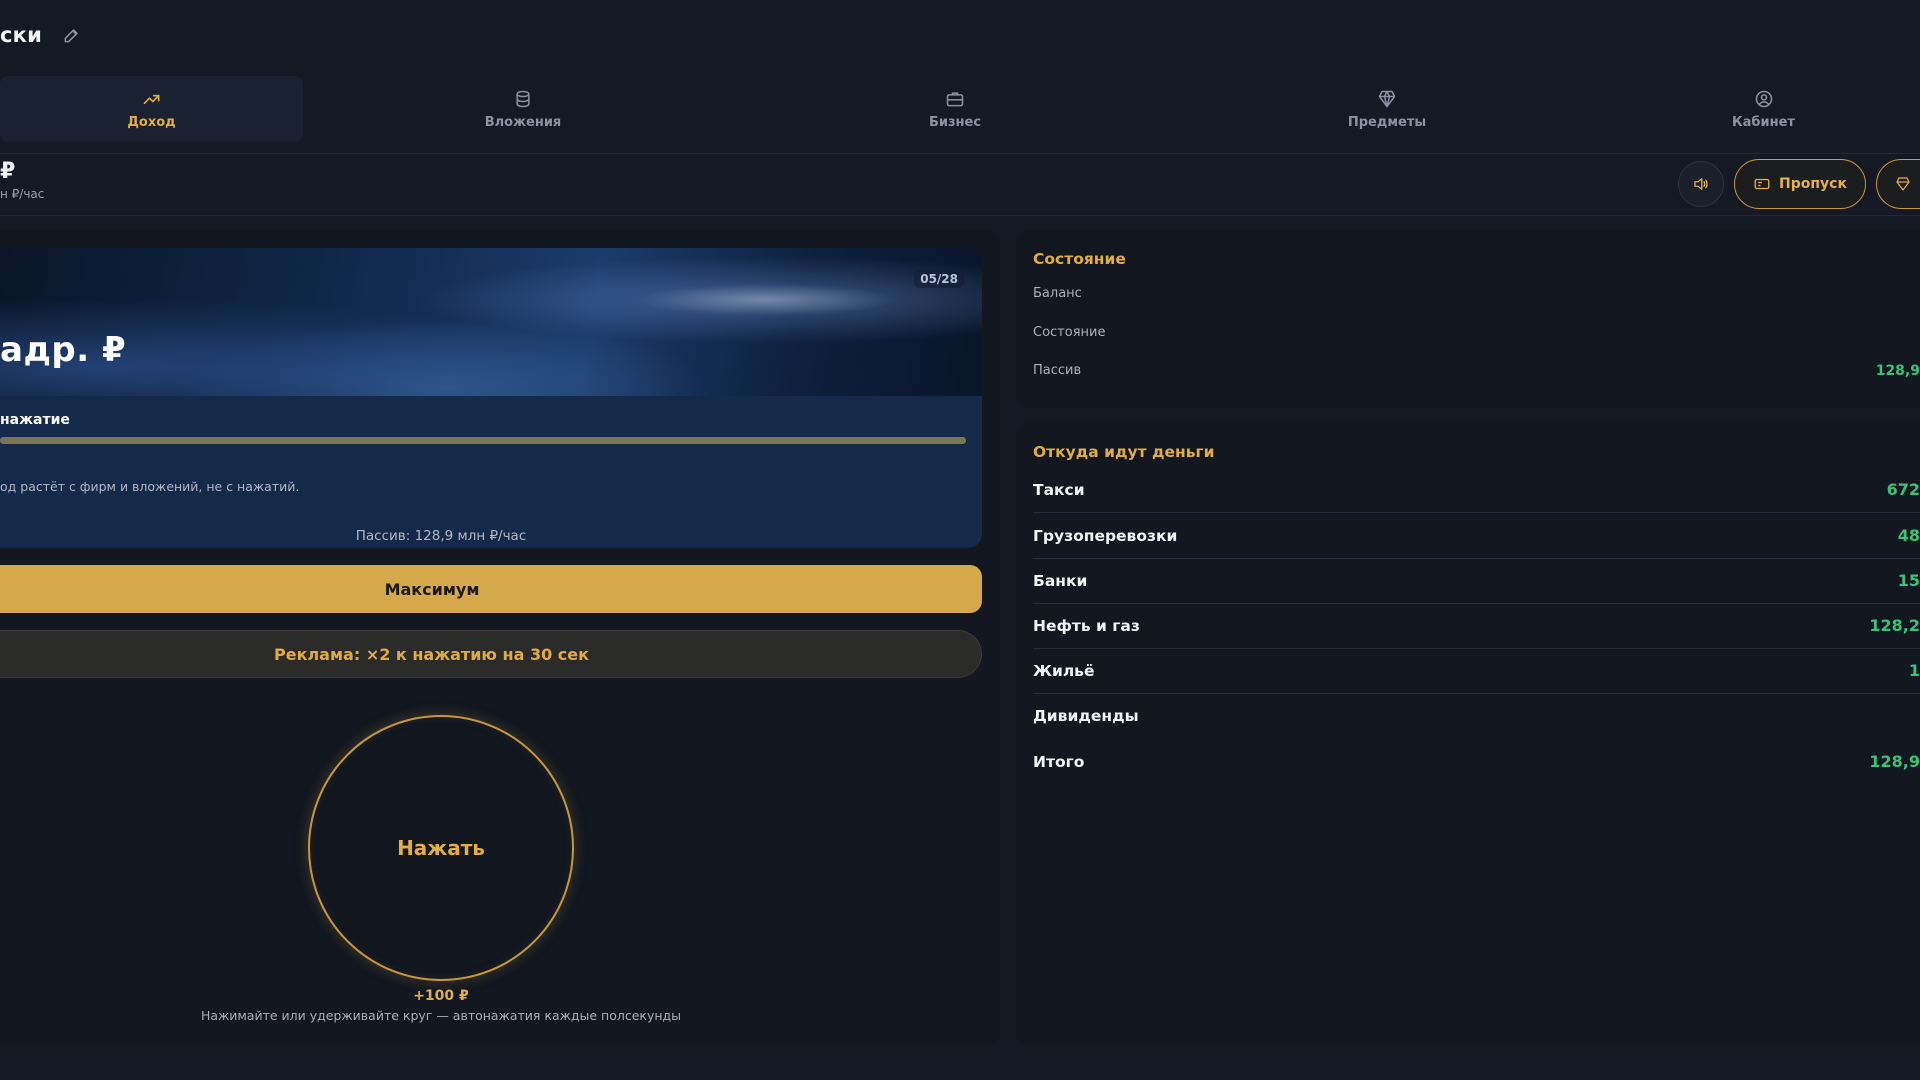 This screenshot has width=1920, height=1080. Describe the element at coordinates (1086, 625) in the screenshot. I see `income-row-label: Нефть и газ` at that location.